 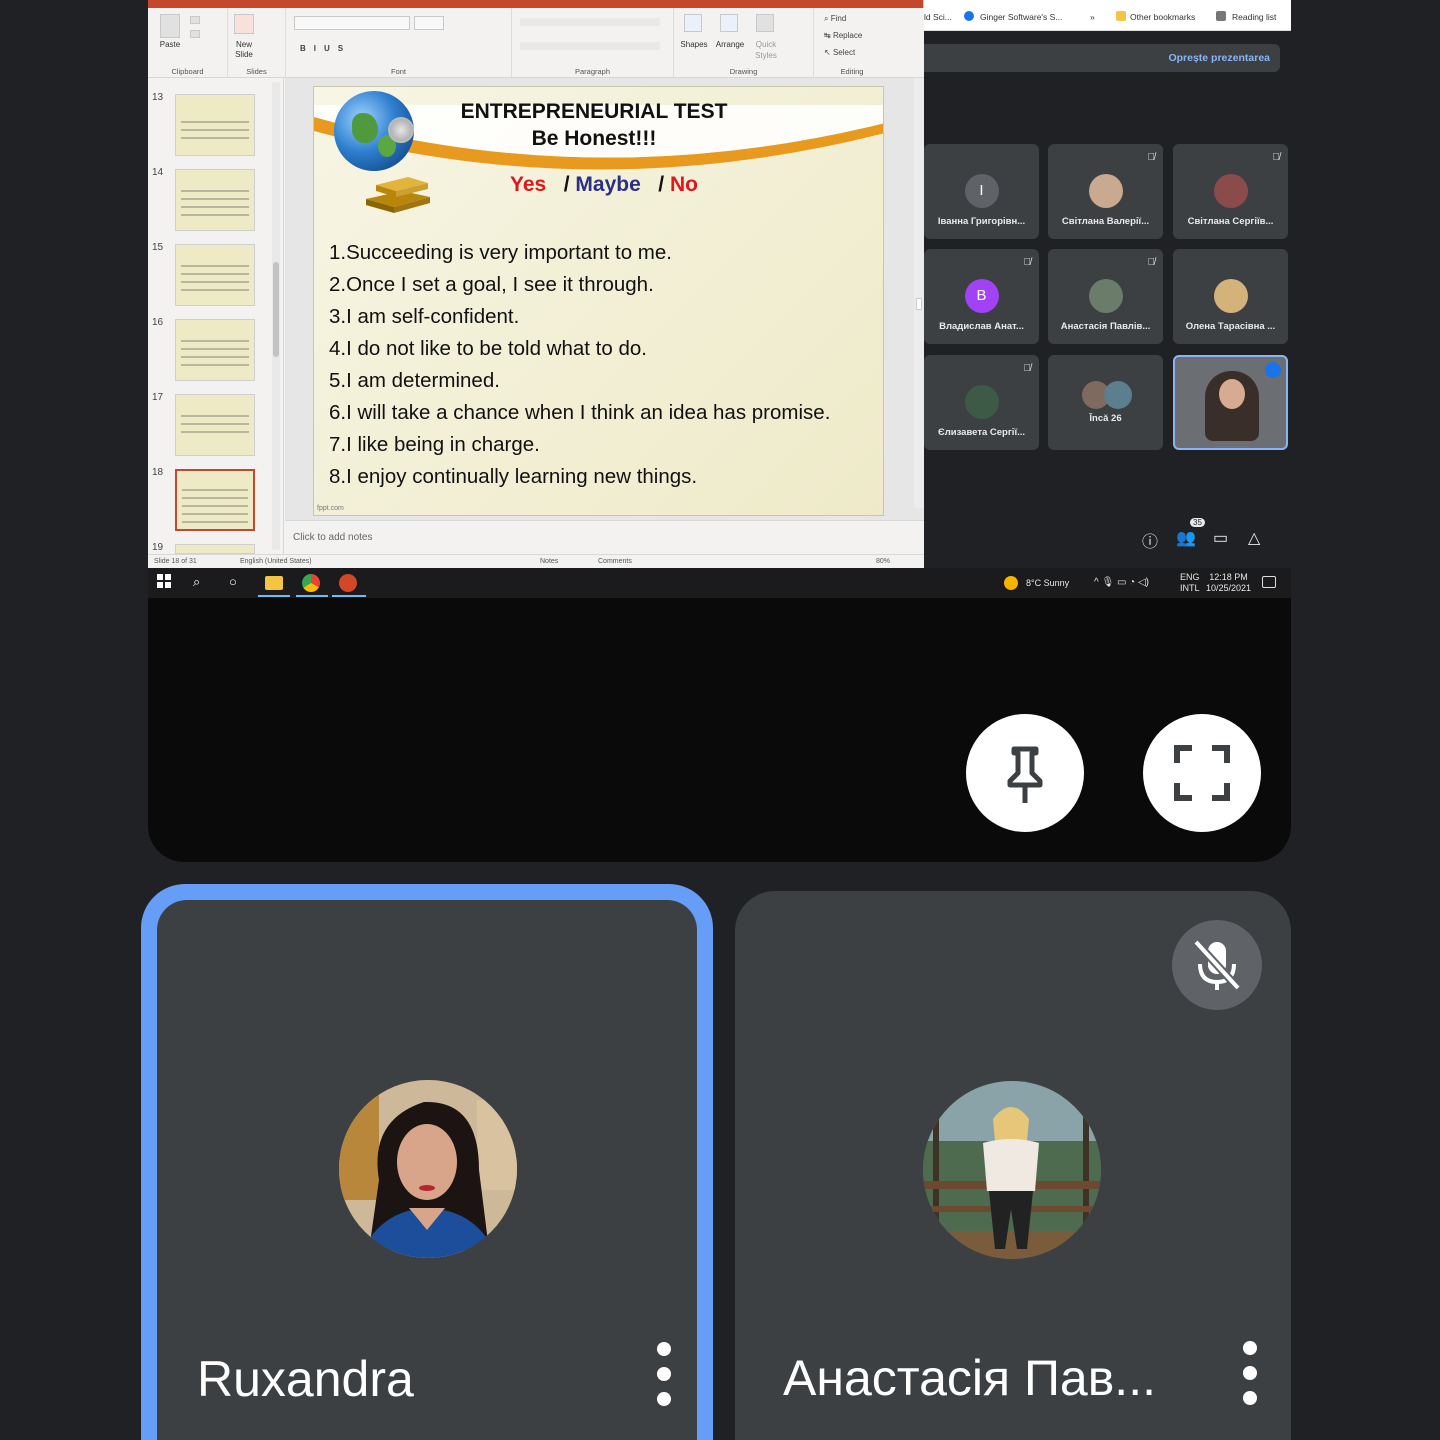 What do you see at coordinates (1025, 773) in the screenshot?
I see `pin-button` at bounding box center [1025, 773].